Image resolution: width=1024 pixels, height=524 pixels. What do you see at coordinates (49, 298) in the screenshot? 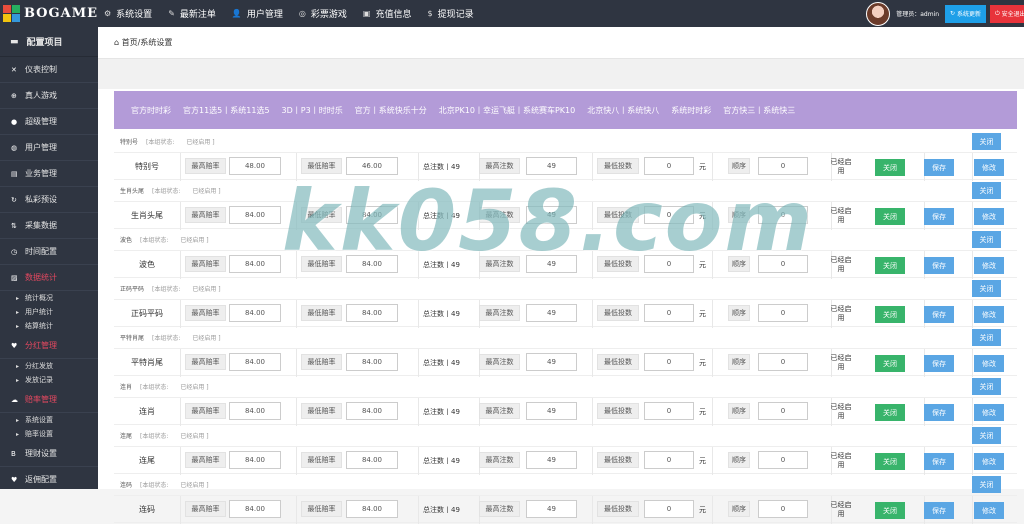
I see `sidebar-sub-stats-0: 统计概况` at bounding box center [49, 298].